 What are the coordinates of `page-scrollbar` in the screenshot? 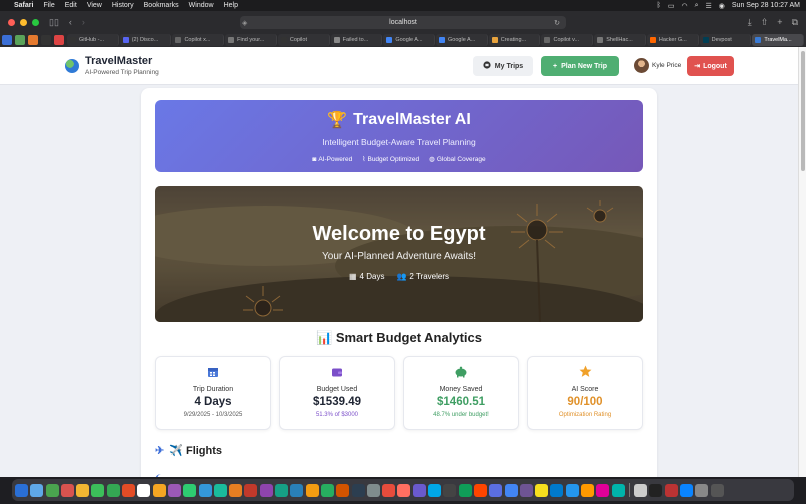 It's located at (802, 262).